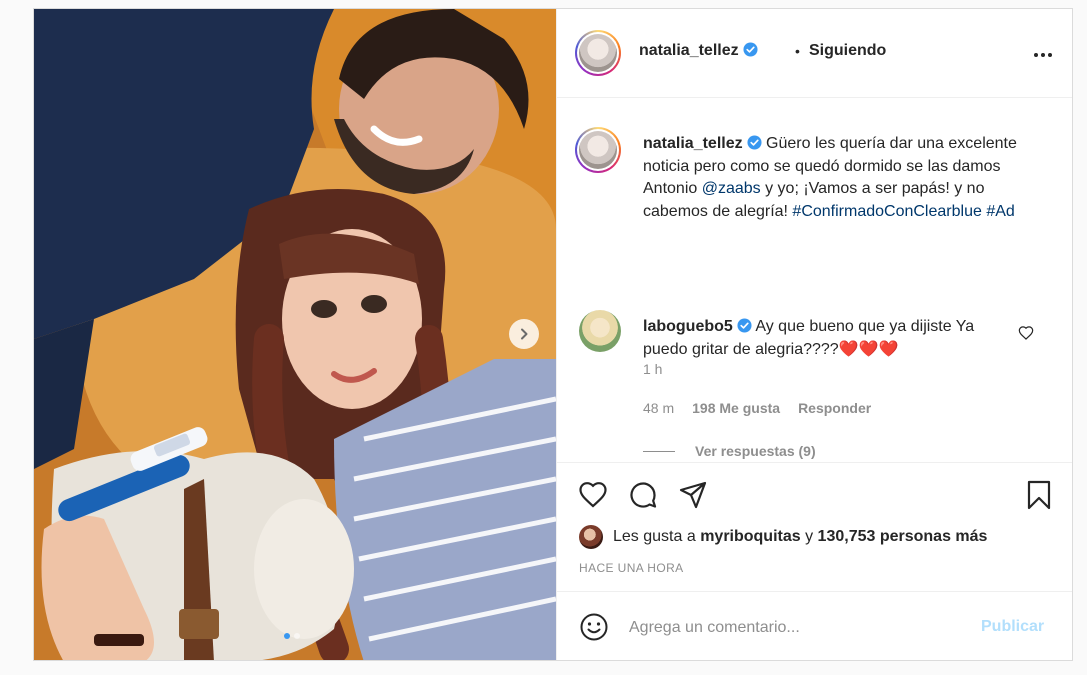  I want to click on author-avatar, so click(598, 53).